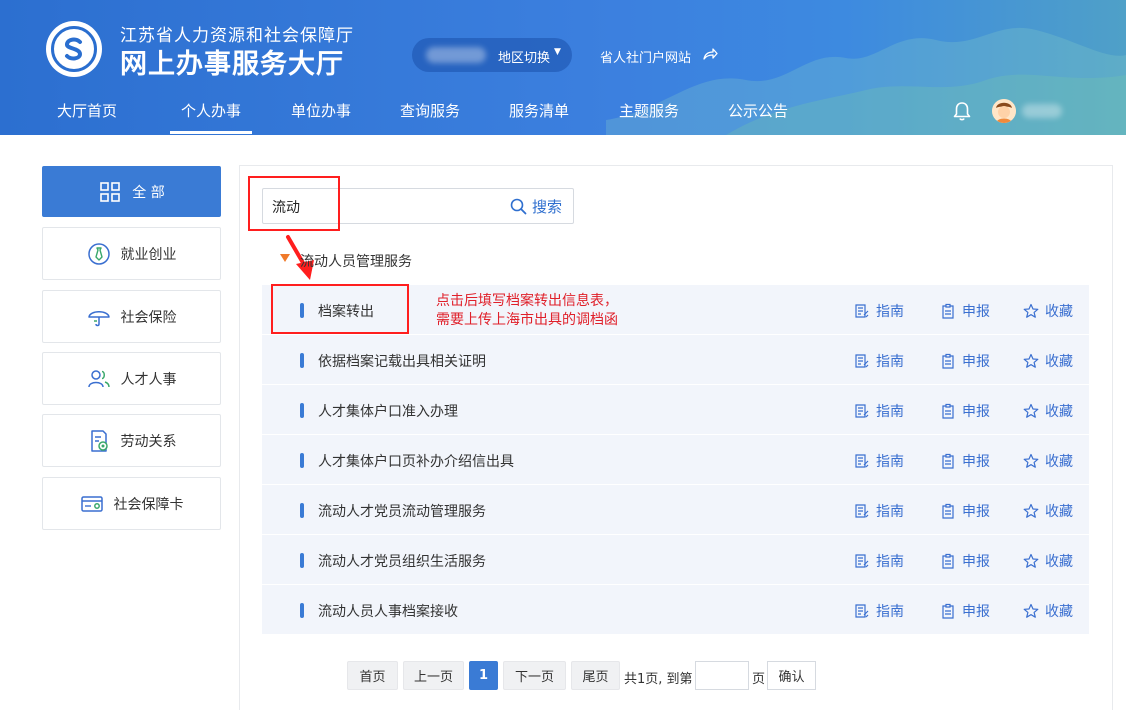  What do you see at coordinates (456, 55) in the screenshot?
I see `region-current-blurred` at bounding box center [456, 55].